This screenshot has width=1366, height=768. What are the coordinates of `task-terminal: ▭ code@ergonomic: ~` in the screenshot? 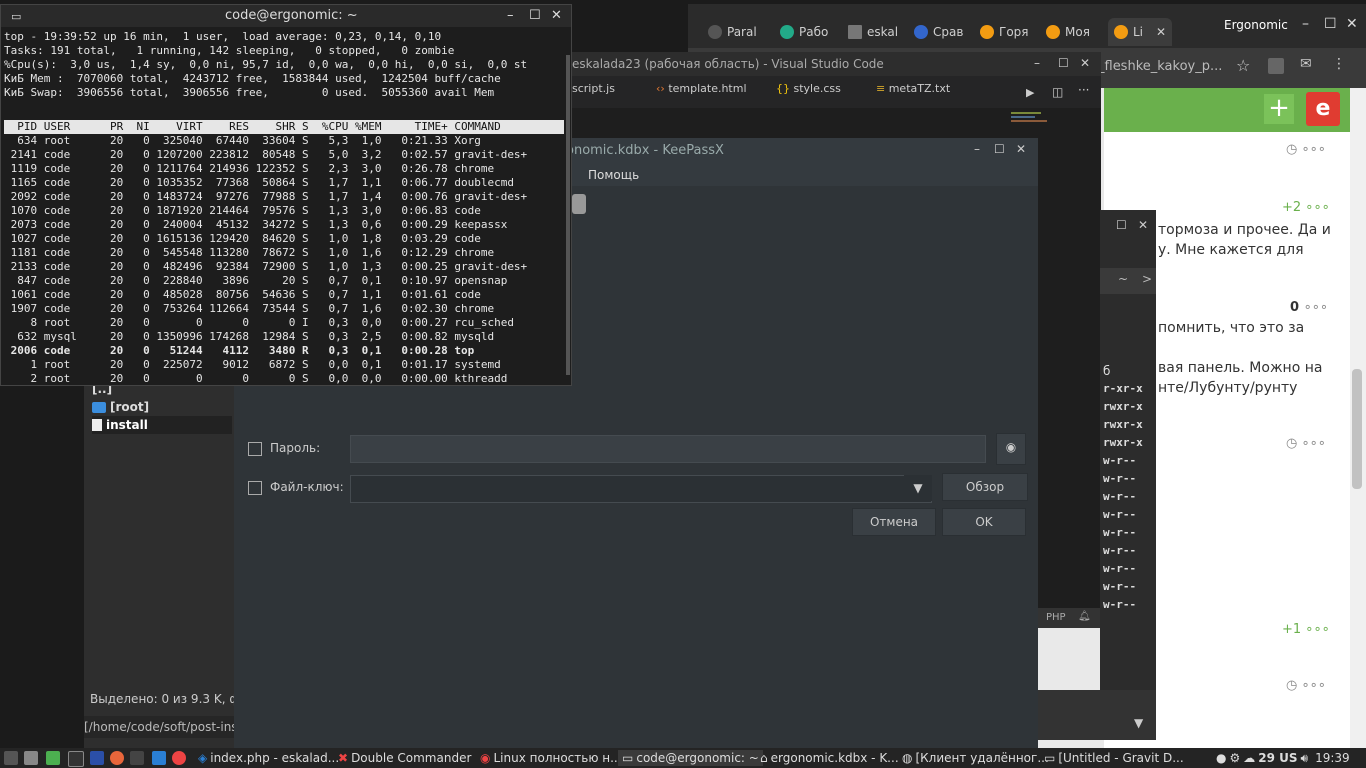 It's located at (690, 758).